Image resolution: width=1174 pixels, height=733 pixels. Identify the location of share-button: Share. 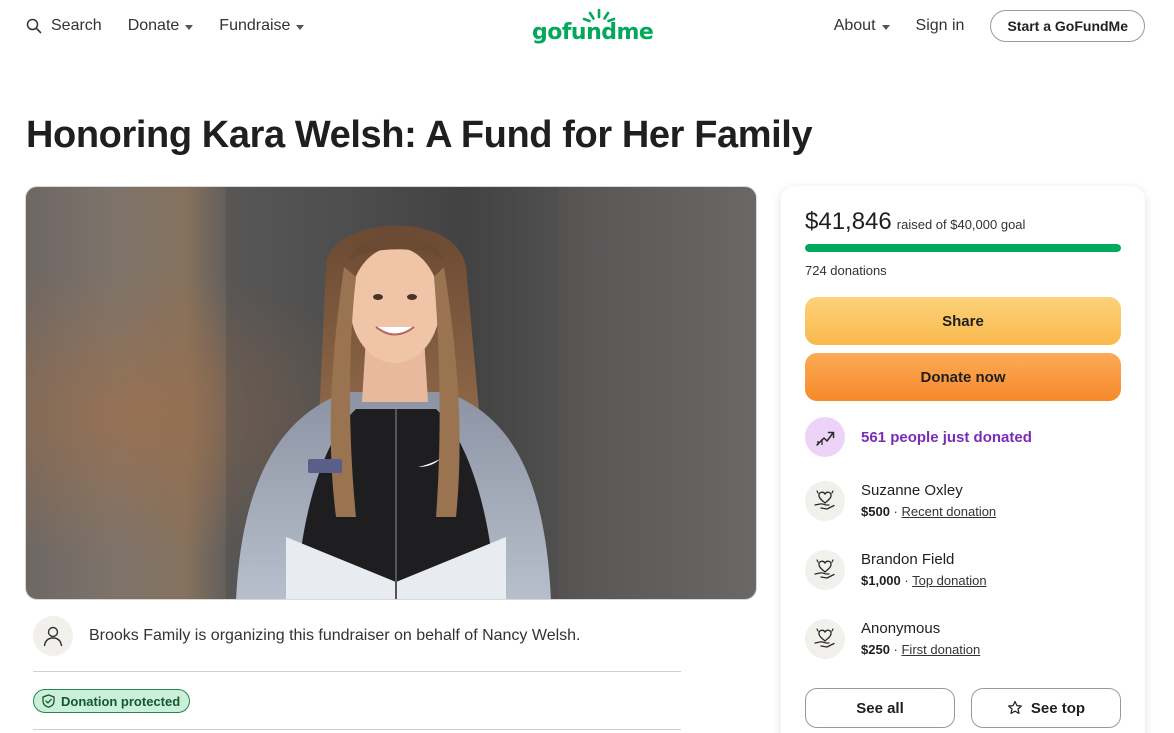
(963, 321).